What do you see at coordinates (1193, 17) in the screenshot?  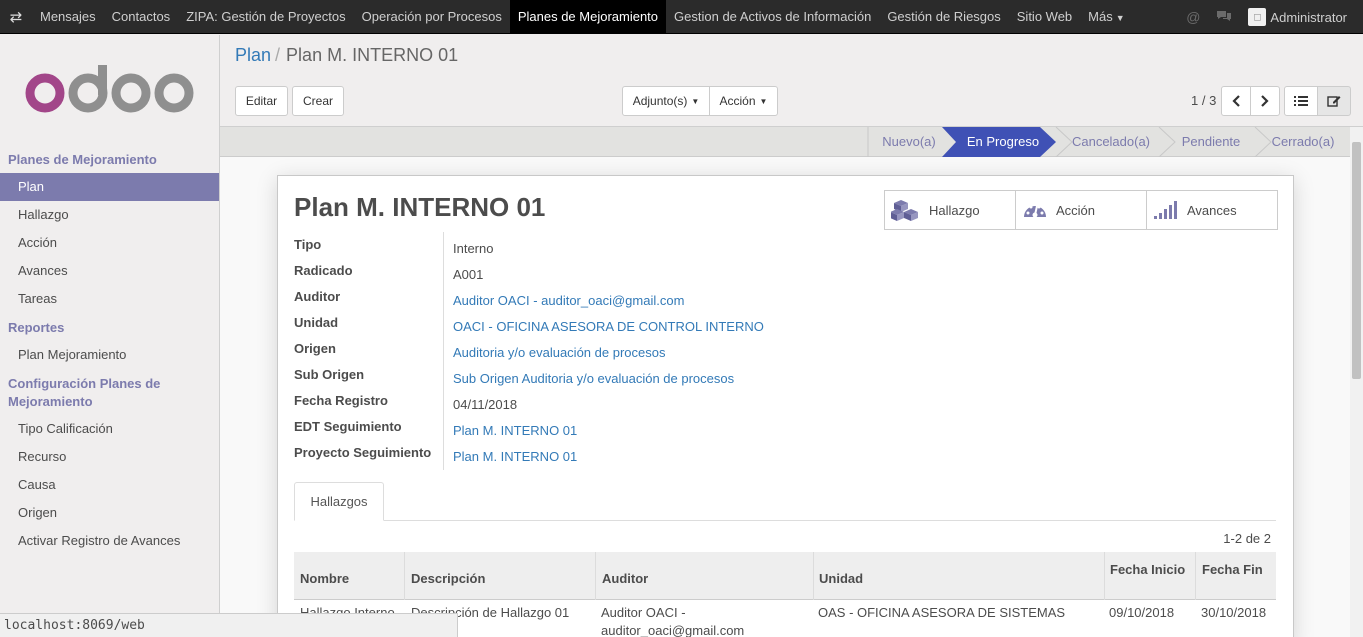 I see `at-icon: @` at bounding box center [1193, 17].